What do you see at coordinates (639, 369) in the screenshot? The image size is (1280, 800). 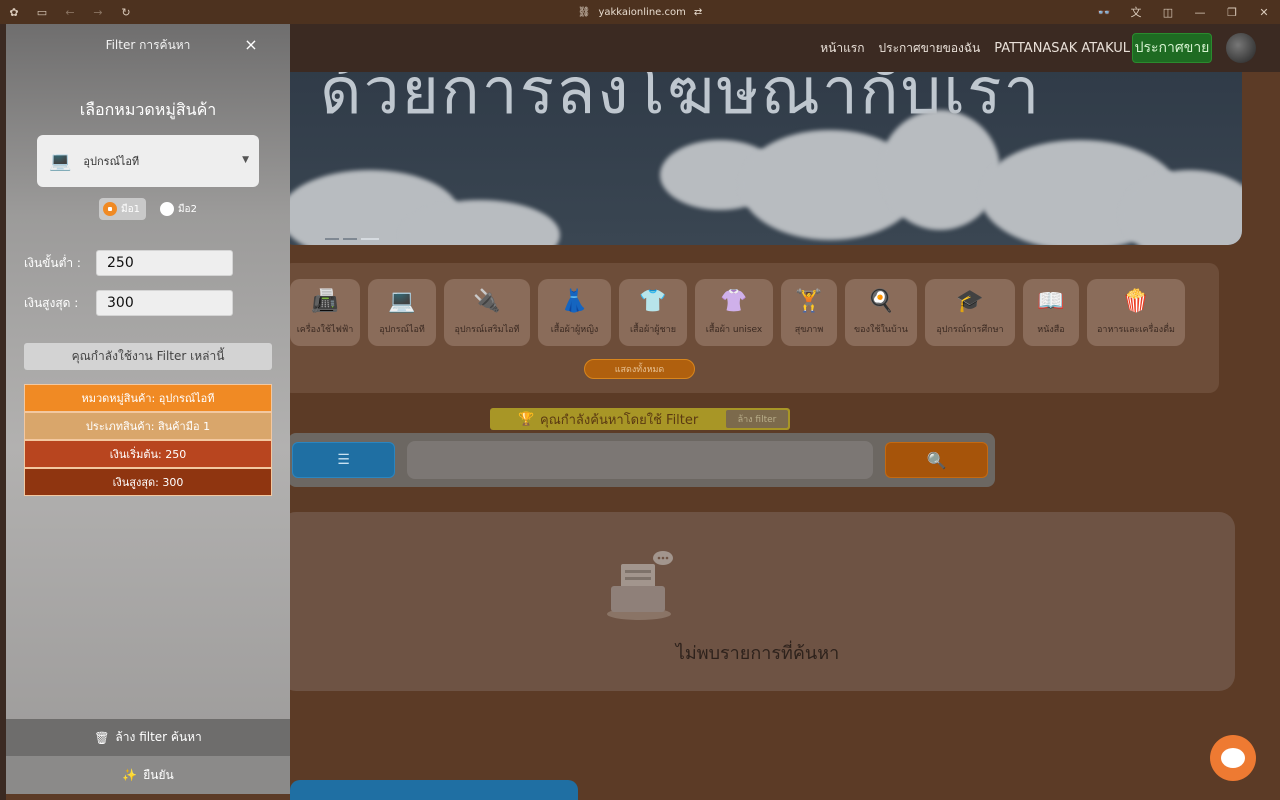 I see `show-all-button: แสดงทั้งหมด` at bounding box center [639, 369].